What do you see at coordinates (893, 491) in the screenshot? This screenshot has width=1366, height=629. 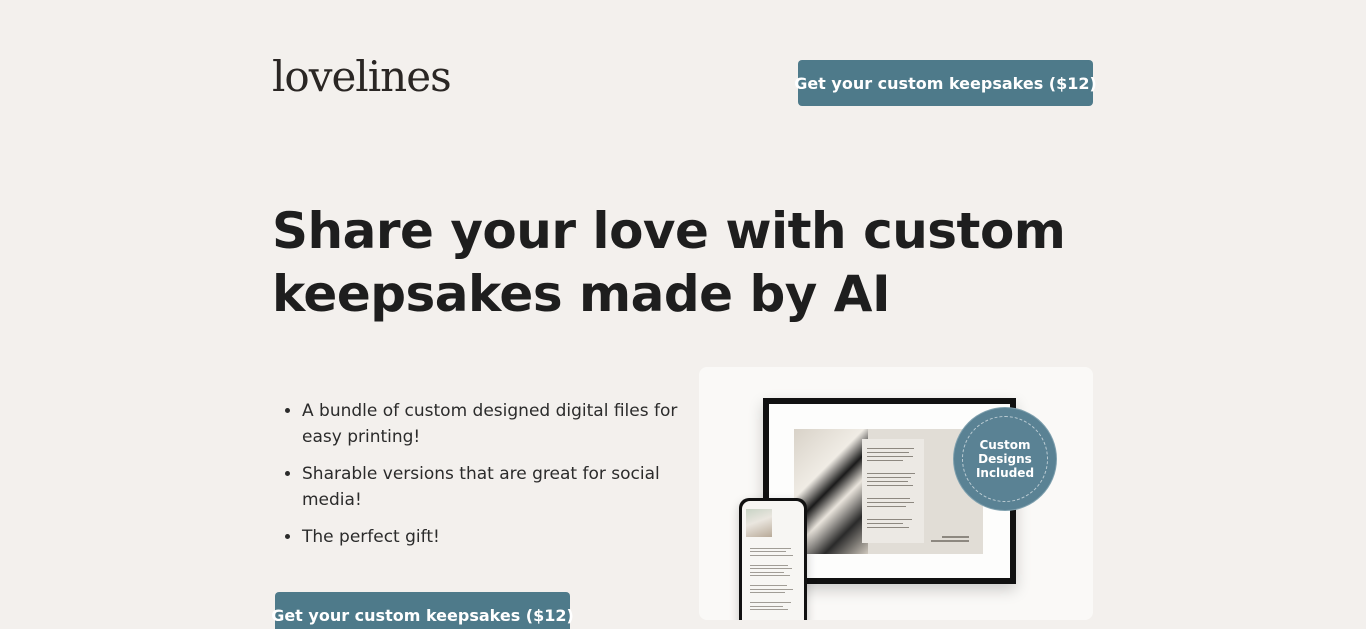 I see `poem-text-panel` at bounding box center [893, 491].